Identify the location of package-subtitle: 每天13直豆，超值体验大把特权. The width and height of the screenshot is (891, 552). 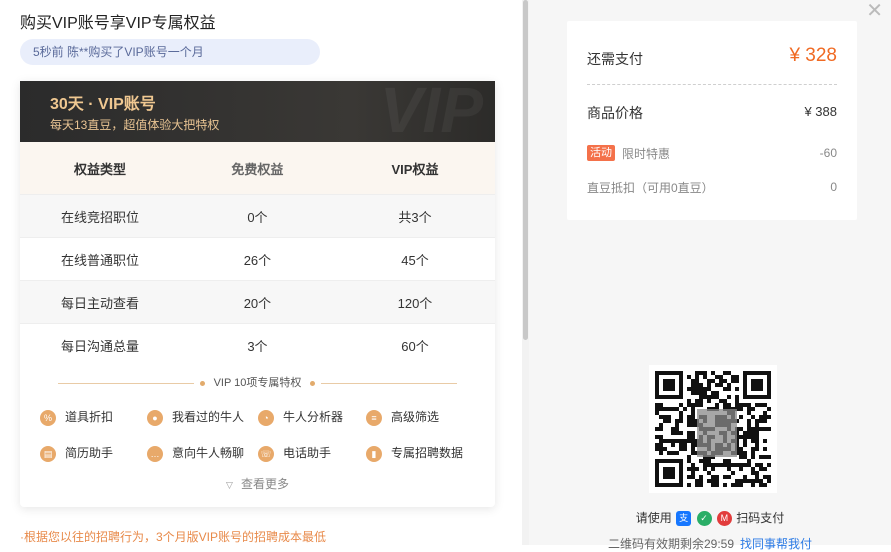
(135, 125).